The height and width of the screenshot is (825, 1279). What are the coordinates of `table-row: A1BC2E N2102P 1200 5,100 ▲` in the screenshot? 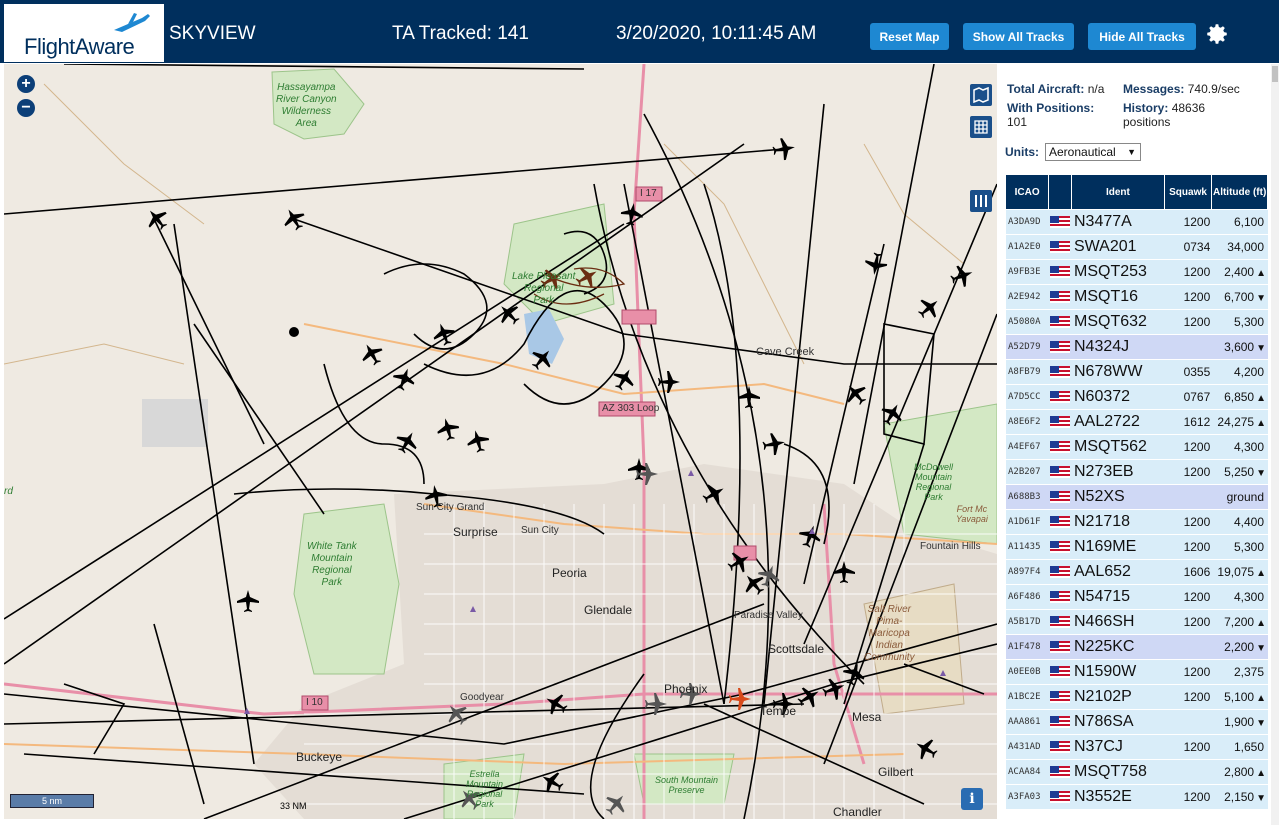 It's located at (1137, 697).